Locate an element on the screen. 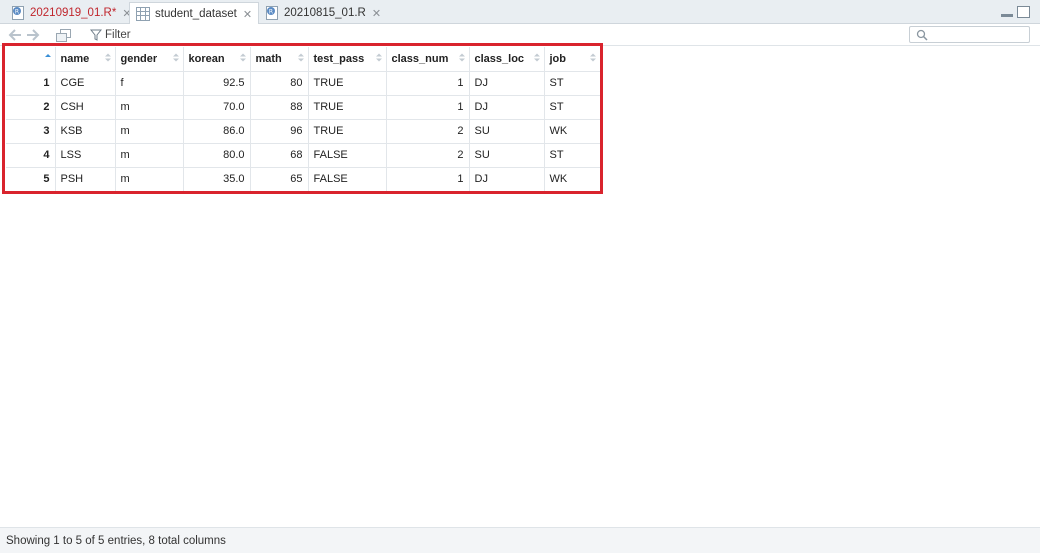 The image size is (1040, 553). forward-button is located at coordinates (33, 35).